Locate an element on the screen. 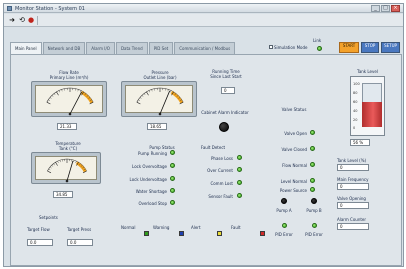  tank-level-field: 0 is located at coordinates (353, 167).